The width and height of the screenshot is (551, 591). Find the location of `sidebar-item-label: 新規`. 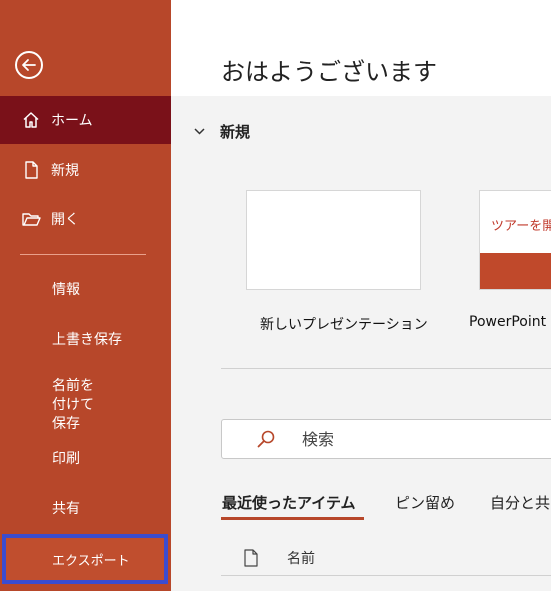

sidebar-item-label: 新規 is located at coordinates (65, 171).